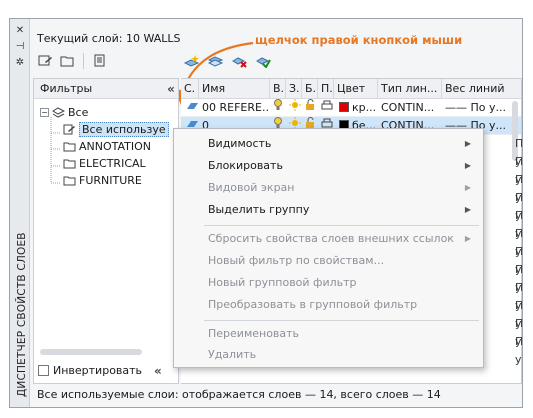  I want to click on column-lineweight: Вес линий, so click(481, 89).